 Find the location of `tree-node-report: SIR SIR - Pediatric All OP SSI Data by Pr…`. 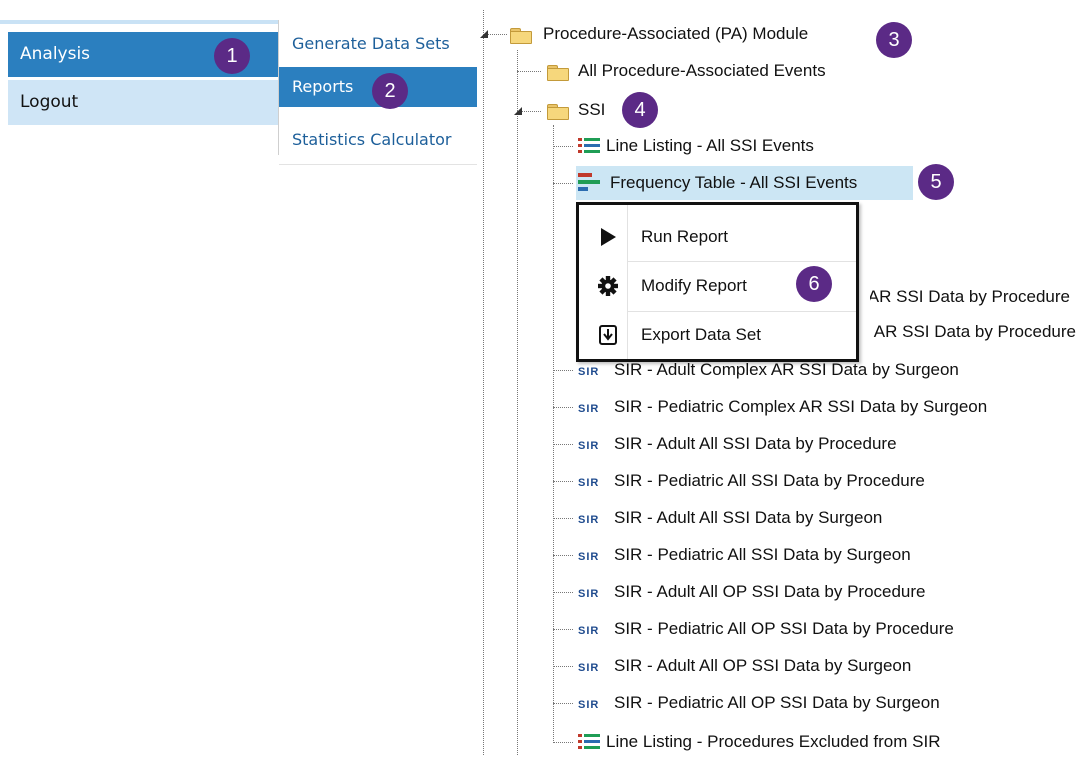

tree-node-report: SIR SIR - Pediatric All OP SSI Data by Pr… is located at coordinates (766, 629).